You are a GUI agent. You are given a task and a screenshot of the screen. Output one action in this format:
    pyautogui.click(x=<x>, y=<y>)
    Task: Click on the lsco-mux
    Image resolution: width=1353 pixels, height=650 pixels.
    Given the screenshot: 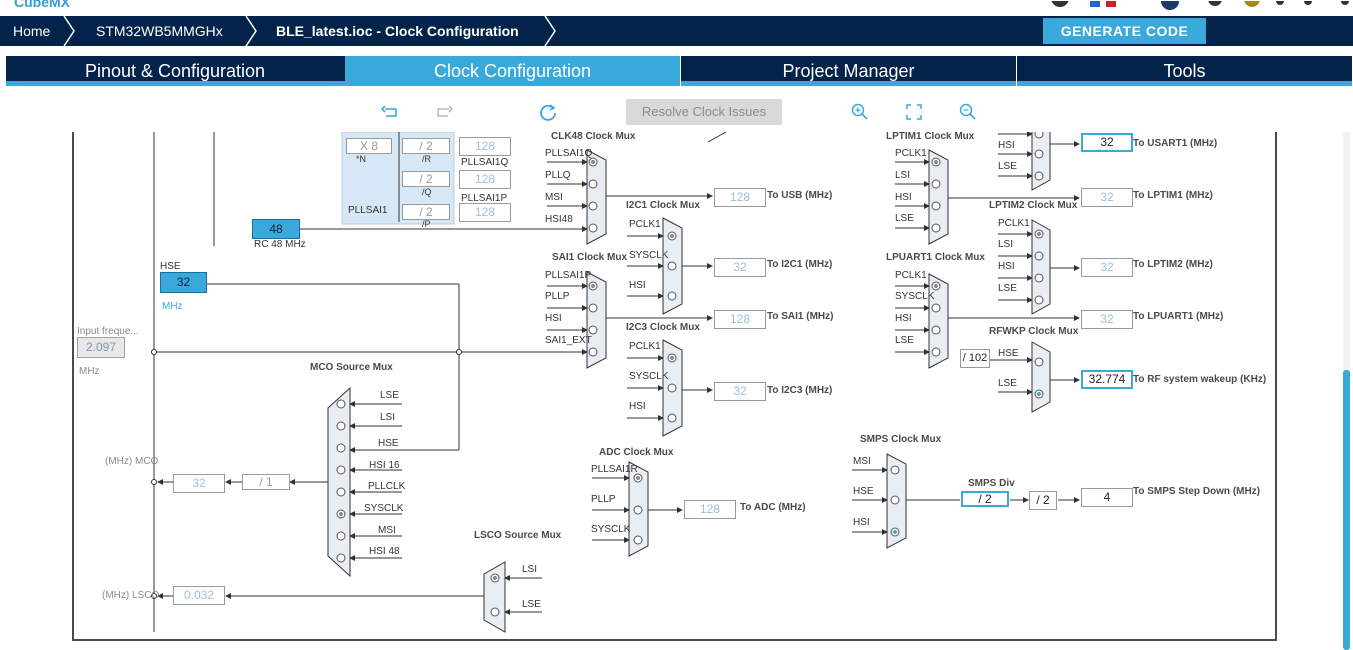 What is the action you would take?
    pyautogui.click(x=494, y=597)
    